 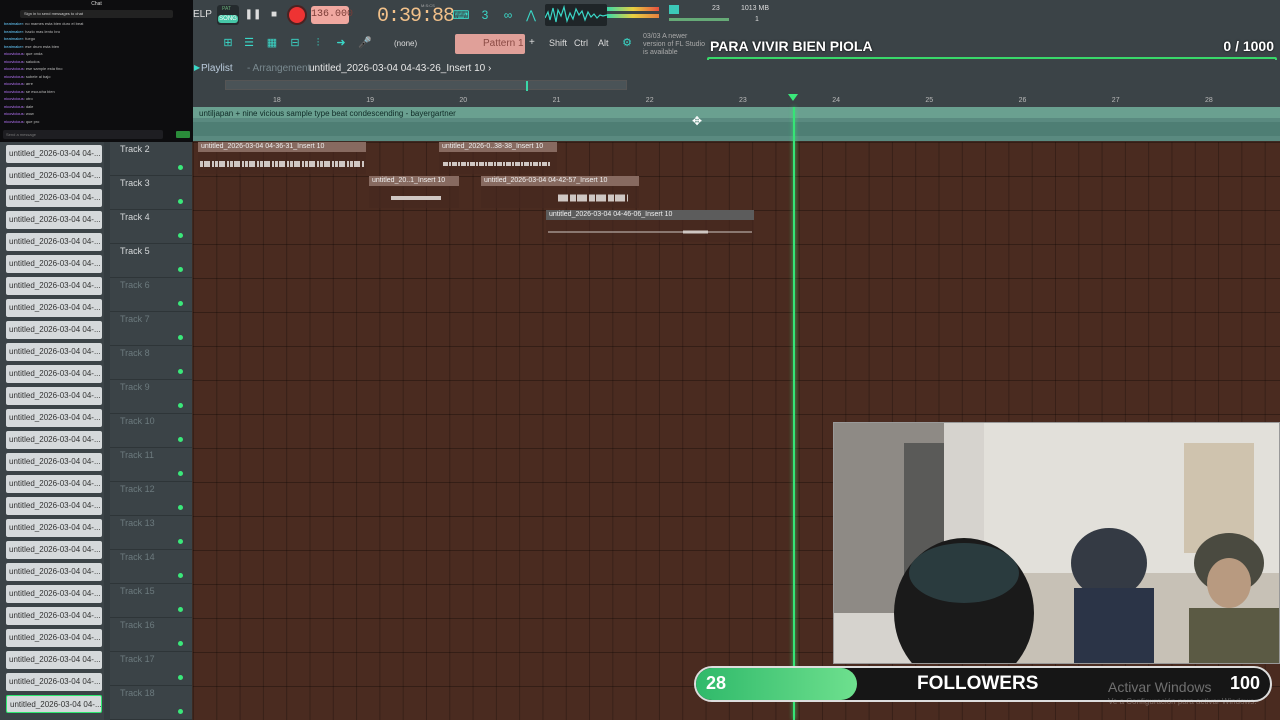 I want to click on pause-button: ❚❚, so click(x=253, y=15).